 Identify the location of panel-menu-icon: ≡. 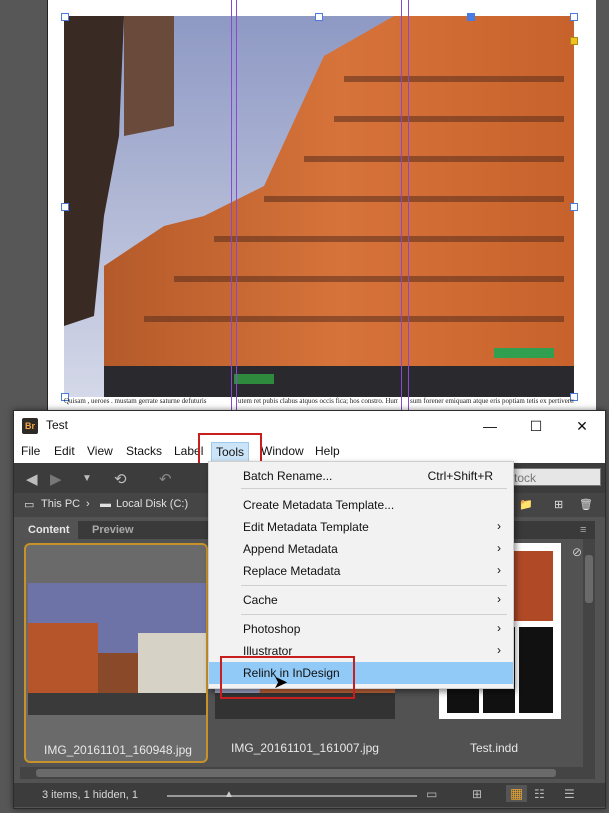
(583, 530).